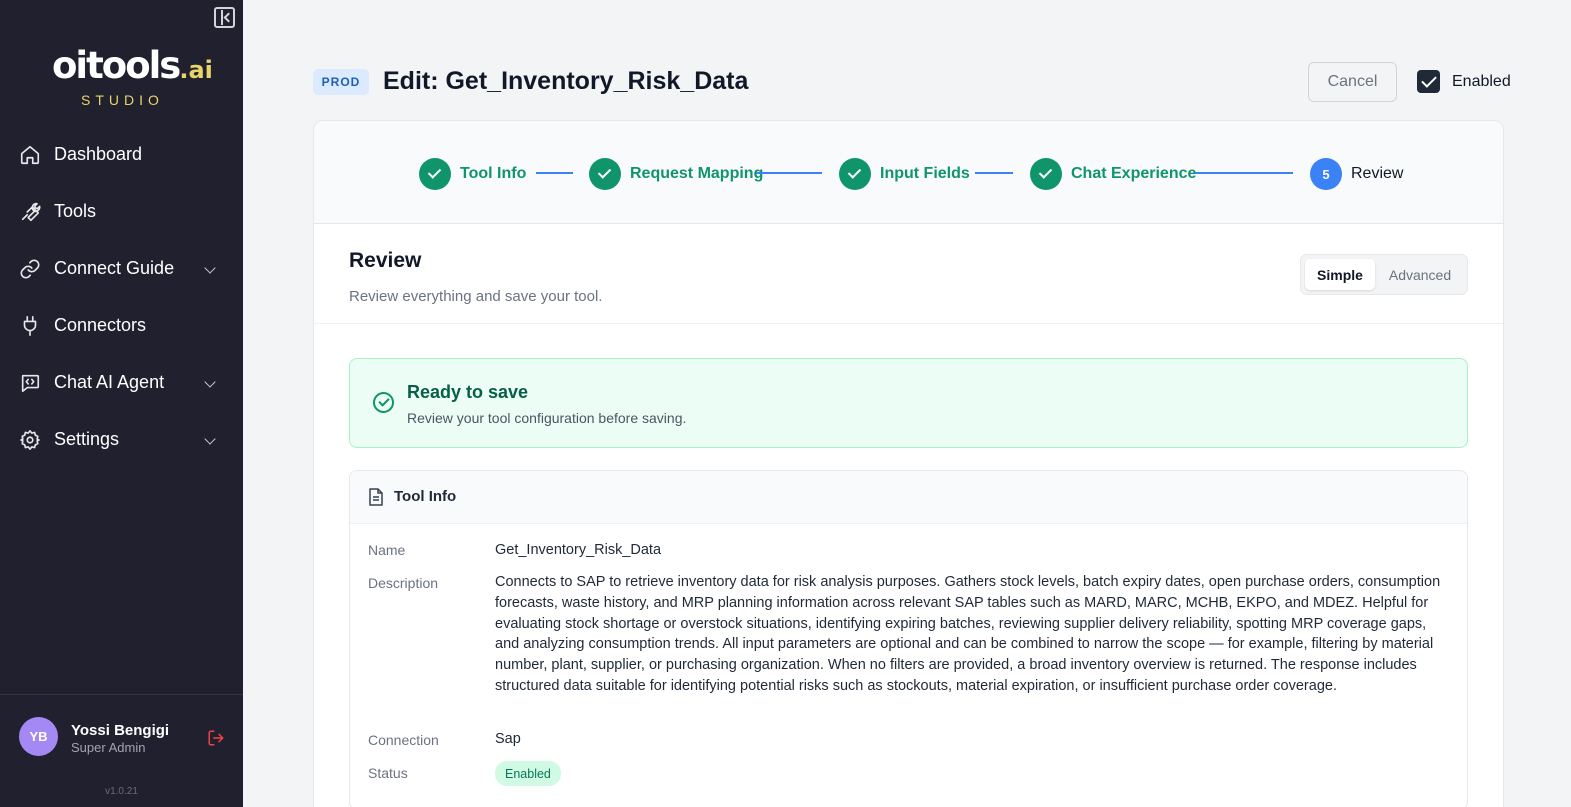 Image resolution: width=1571 pixels, height=807 pixels. I want to click on environment-badge: PROD, so click(341, 82).